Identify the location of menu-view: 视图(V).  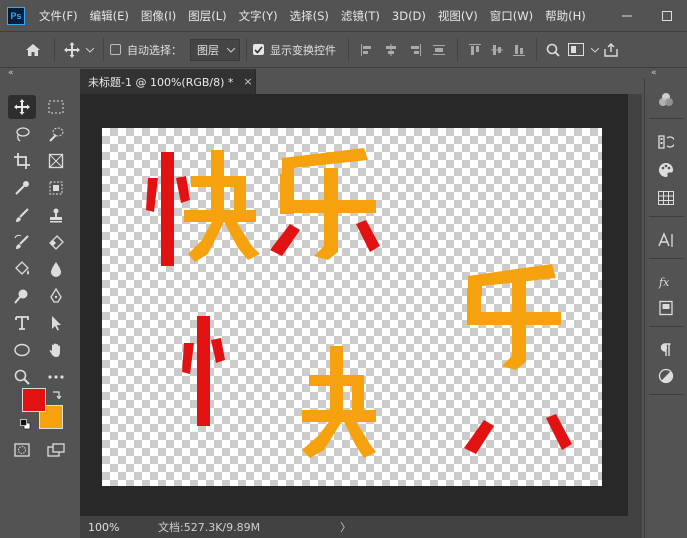
(458, 16).